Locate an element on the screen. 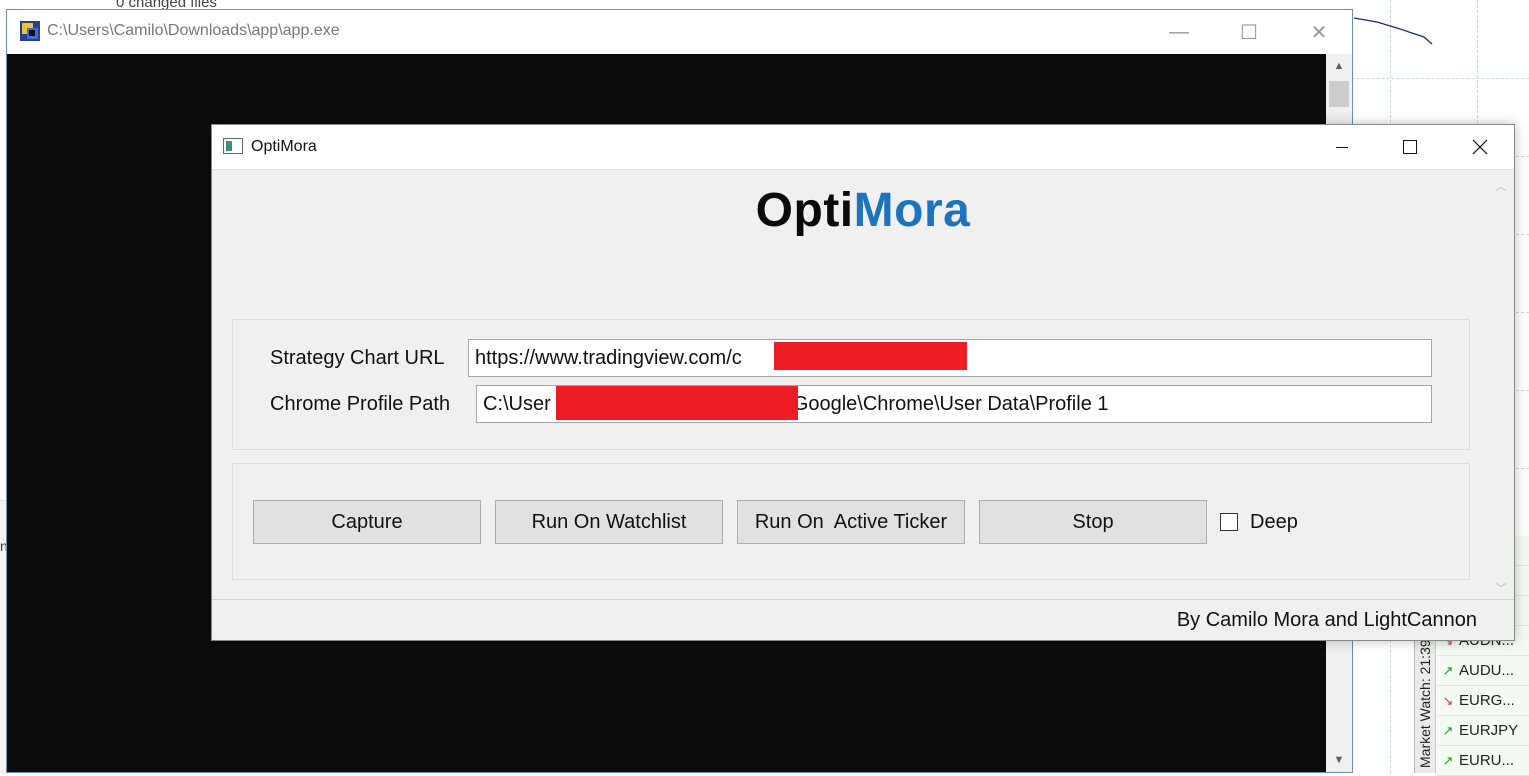  window-title: OptiMora is located at coordinates (284, 146).